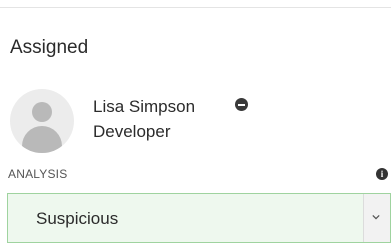 This screenshot has width=391, height=243. What do you see at coordinates (241, 104) in the screenshot?
I see `remove-assignee-icon` at bounding box center [241, 104].